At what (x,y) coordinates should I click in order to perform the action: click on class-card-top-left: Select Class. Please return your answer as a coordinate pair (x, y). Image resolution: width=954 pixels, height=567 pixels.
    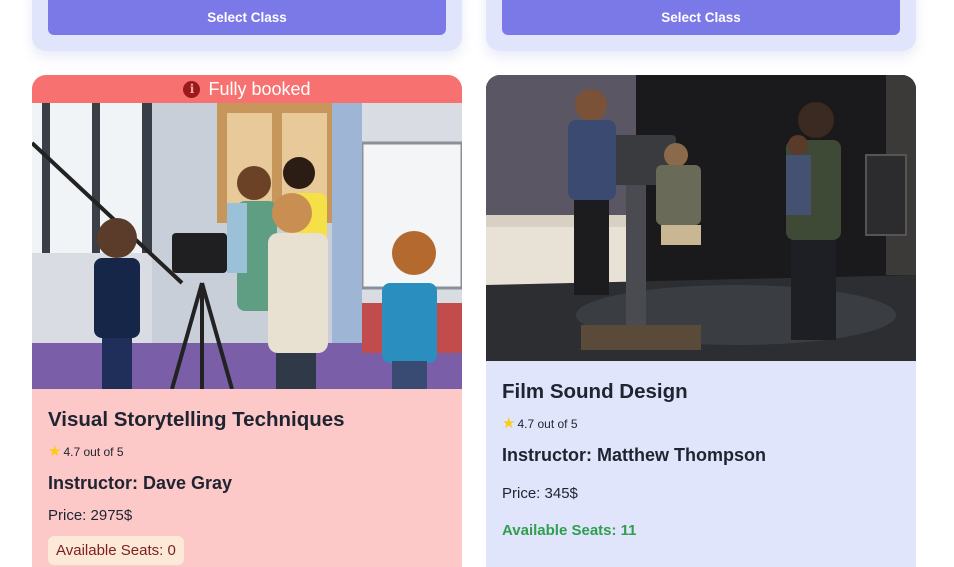
    Looking at the image, I should click on (247, 25).